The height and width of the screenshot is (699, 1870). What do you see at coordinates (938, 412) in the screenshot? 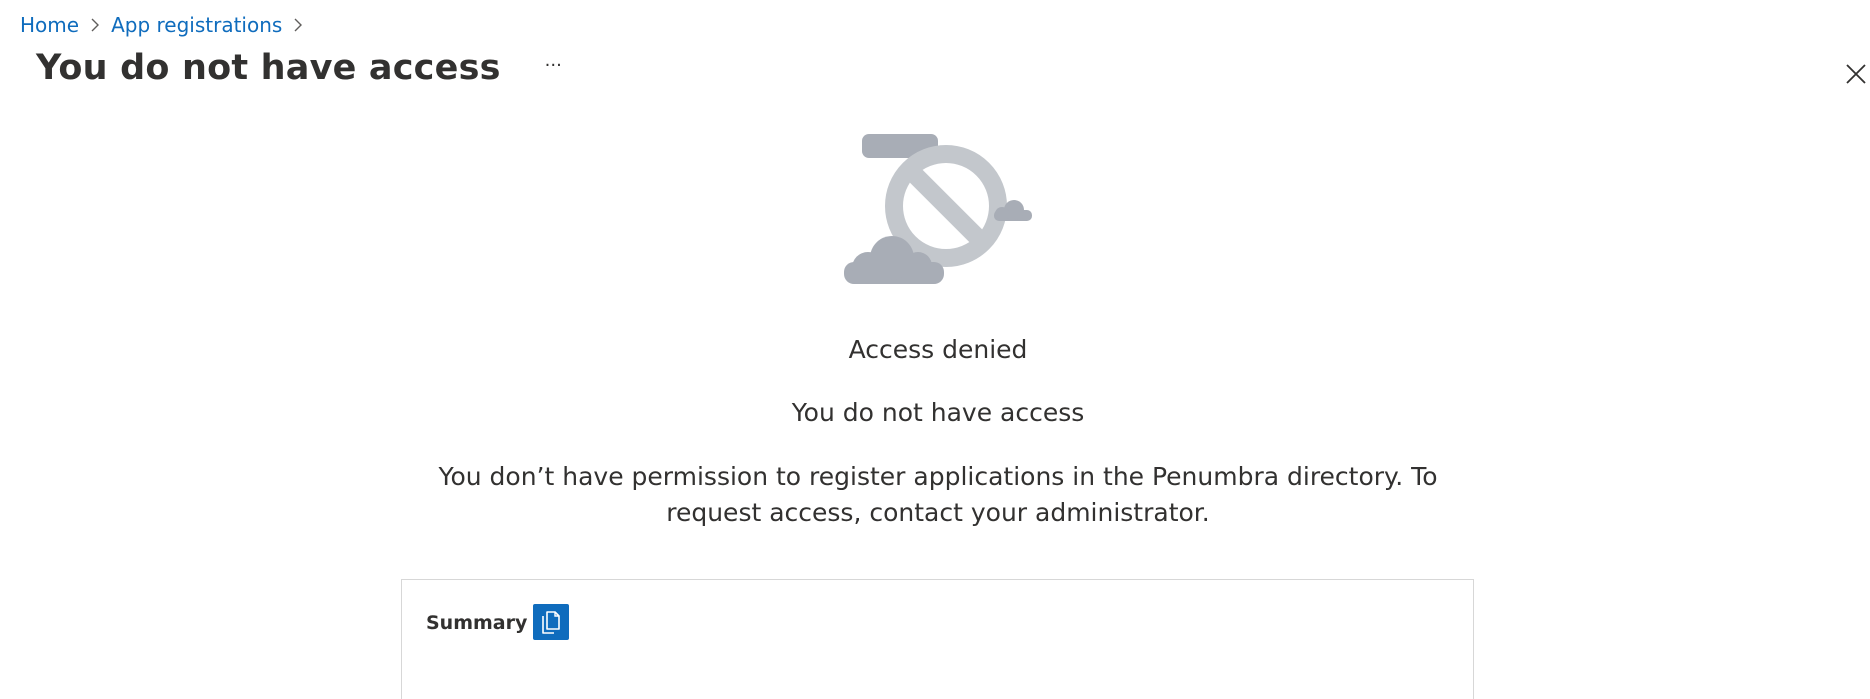
I see `message-title: You do not have access` at bounding box center [938, 412].